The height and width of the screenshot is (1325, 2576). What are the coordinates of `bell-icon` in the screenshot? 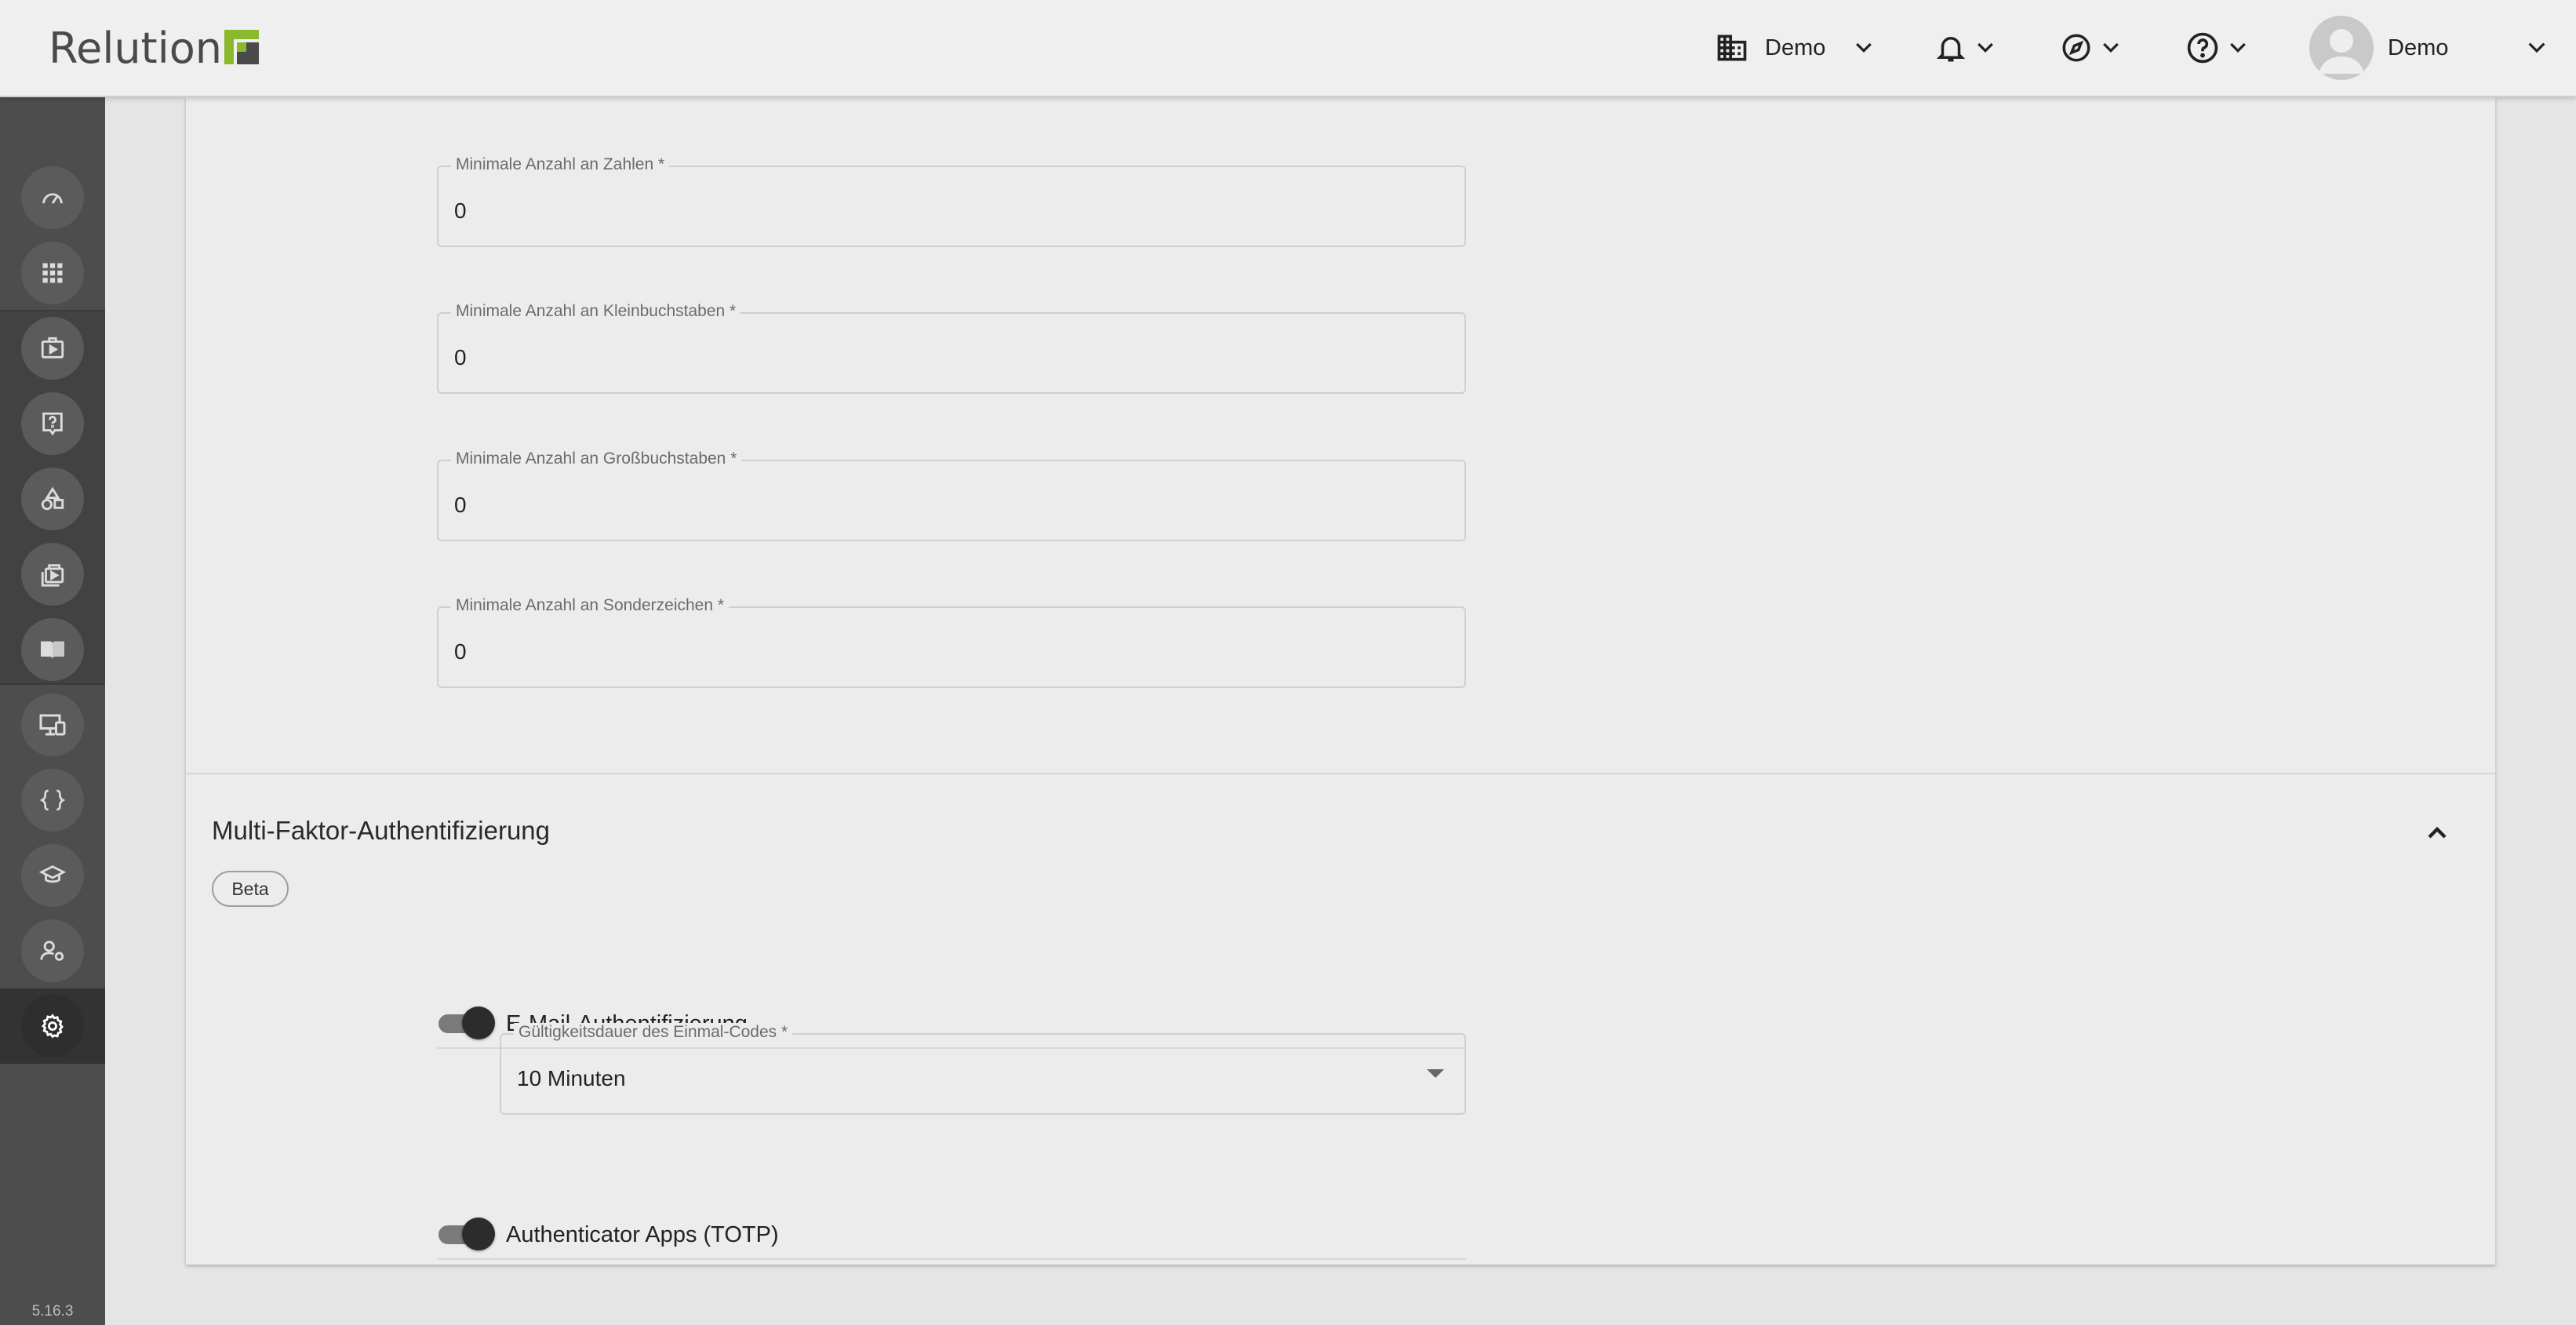 It's located at (1950, 47).